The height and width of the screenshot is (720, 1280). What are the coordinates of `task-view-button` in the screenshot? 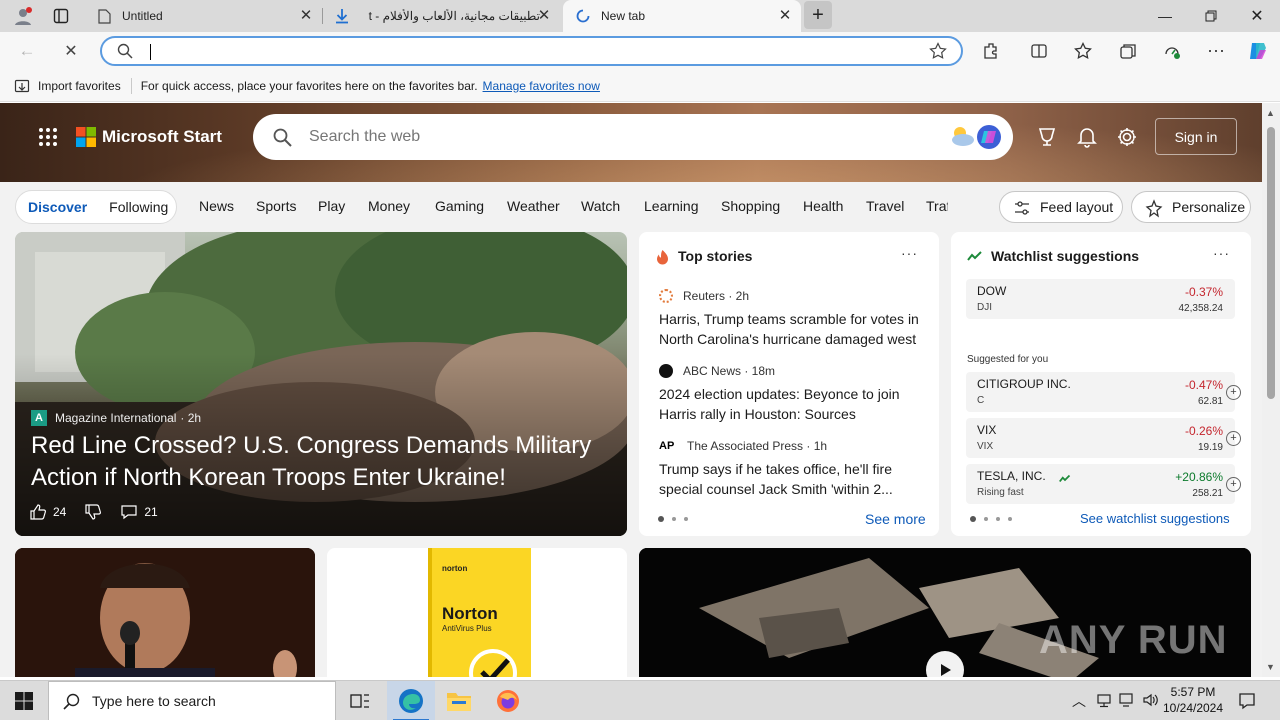 It's located at (360, 700).